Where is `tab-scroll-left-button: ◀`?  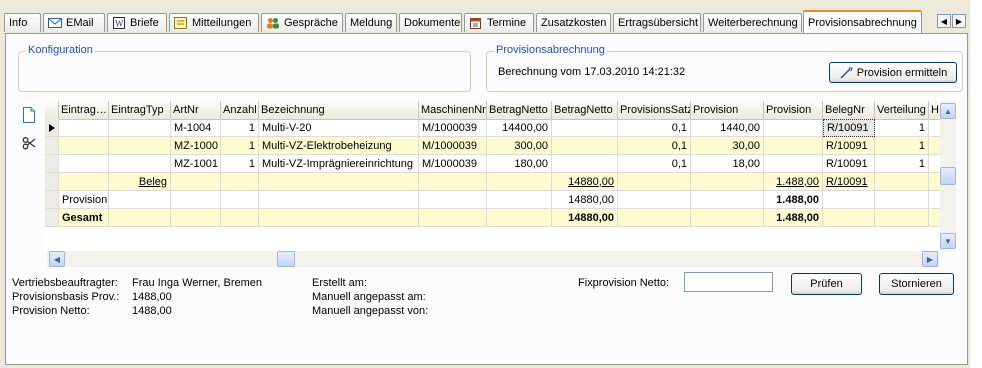
tab-scroll-left-button: ◀ is located at coordinates (944, 21).